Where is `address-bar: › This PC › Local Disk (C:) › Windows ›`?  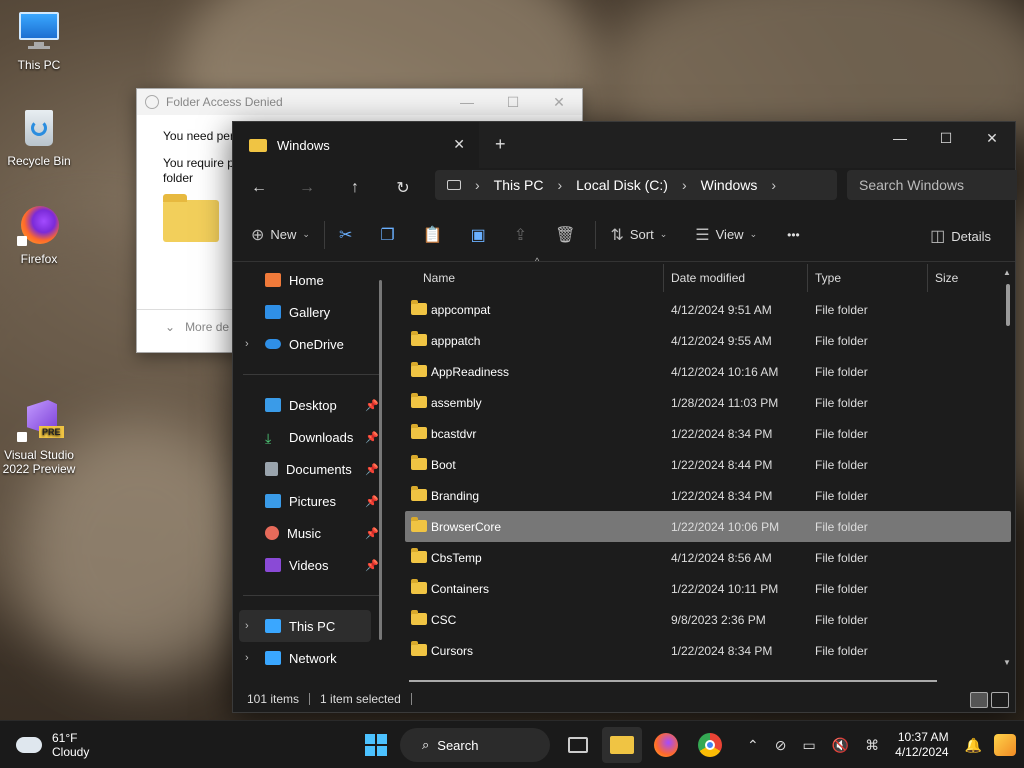
address-bar: › This PC › Local Disk (C:) › Windows › is located at coordinates (636, 185).